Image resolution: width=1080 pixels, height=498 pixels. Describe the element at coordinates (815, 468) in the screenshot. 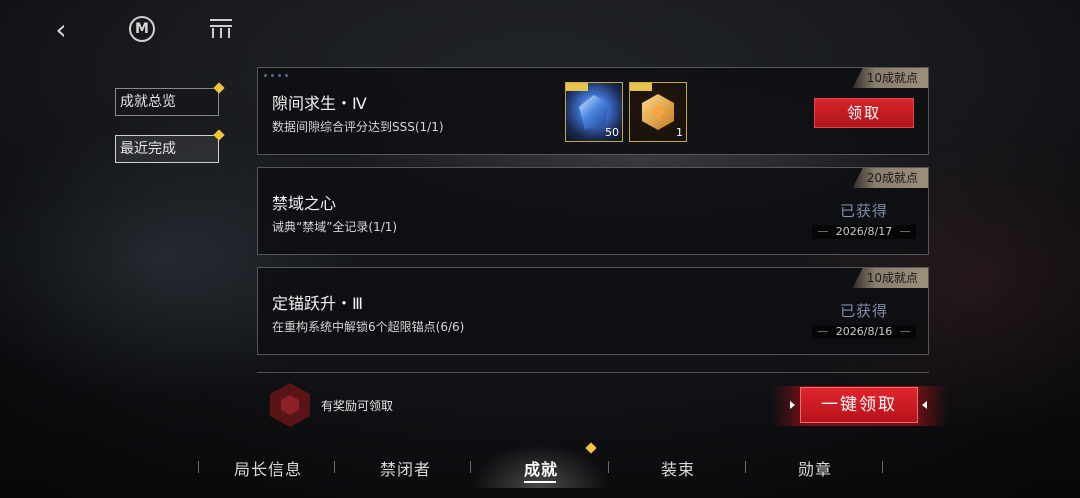

I see `nav-item-medals: 勋章` at that location.